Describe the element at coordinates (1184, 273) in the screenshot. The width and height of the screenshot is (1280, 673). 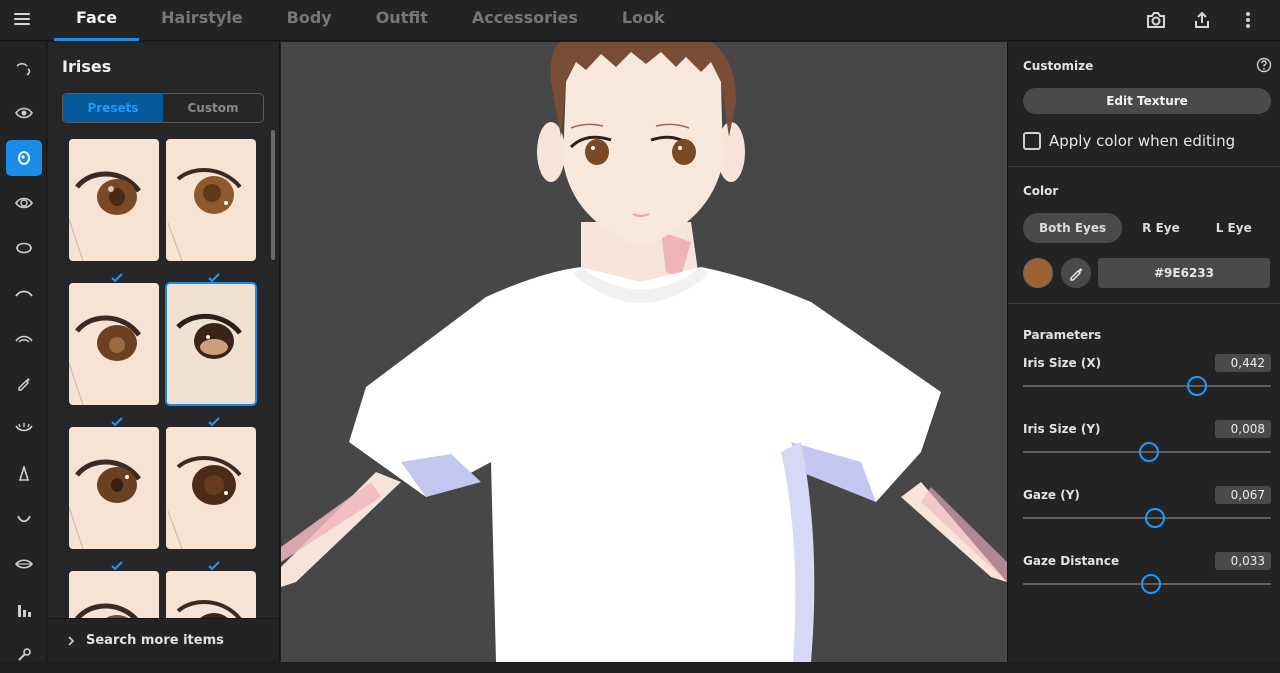
I see `color-hex-field: #9E6233` at that location.